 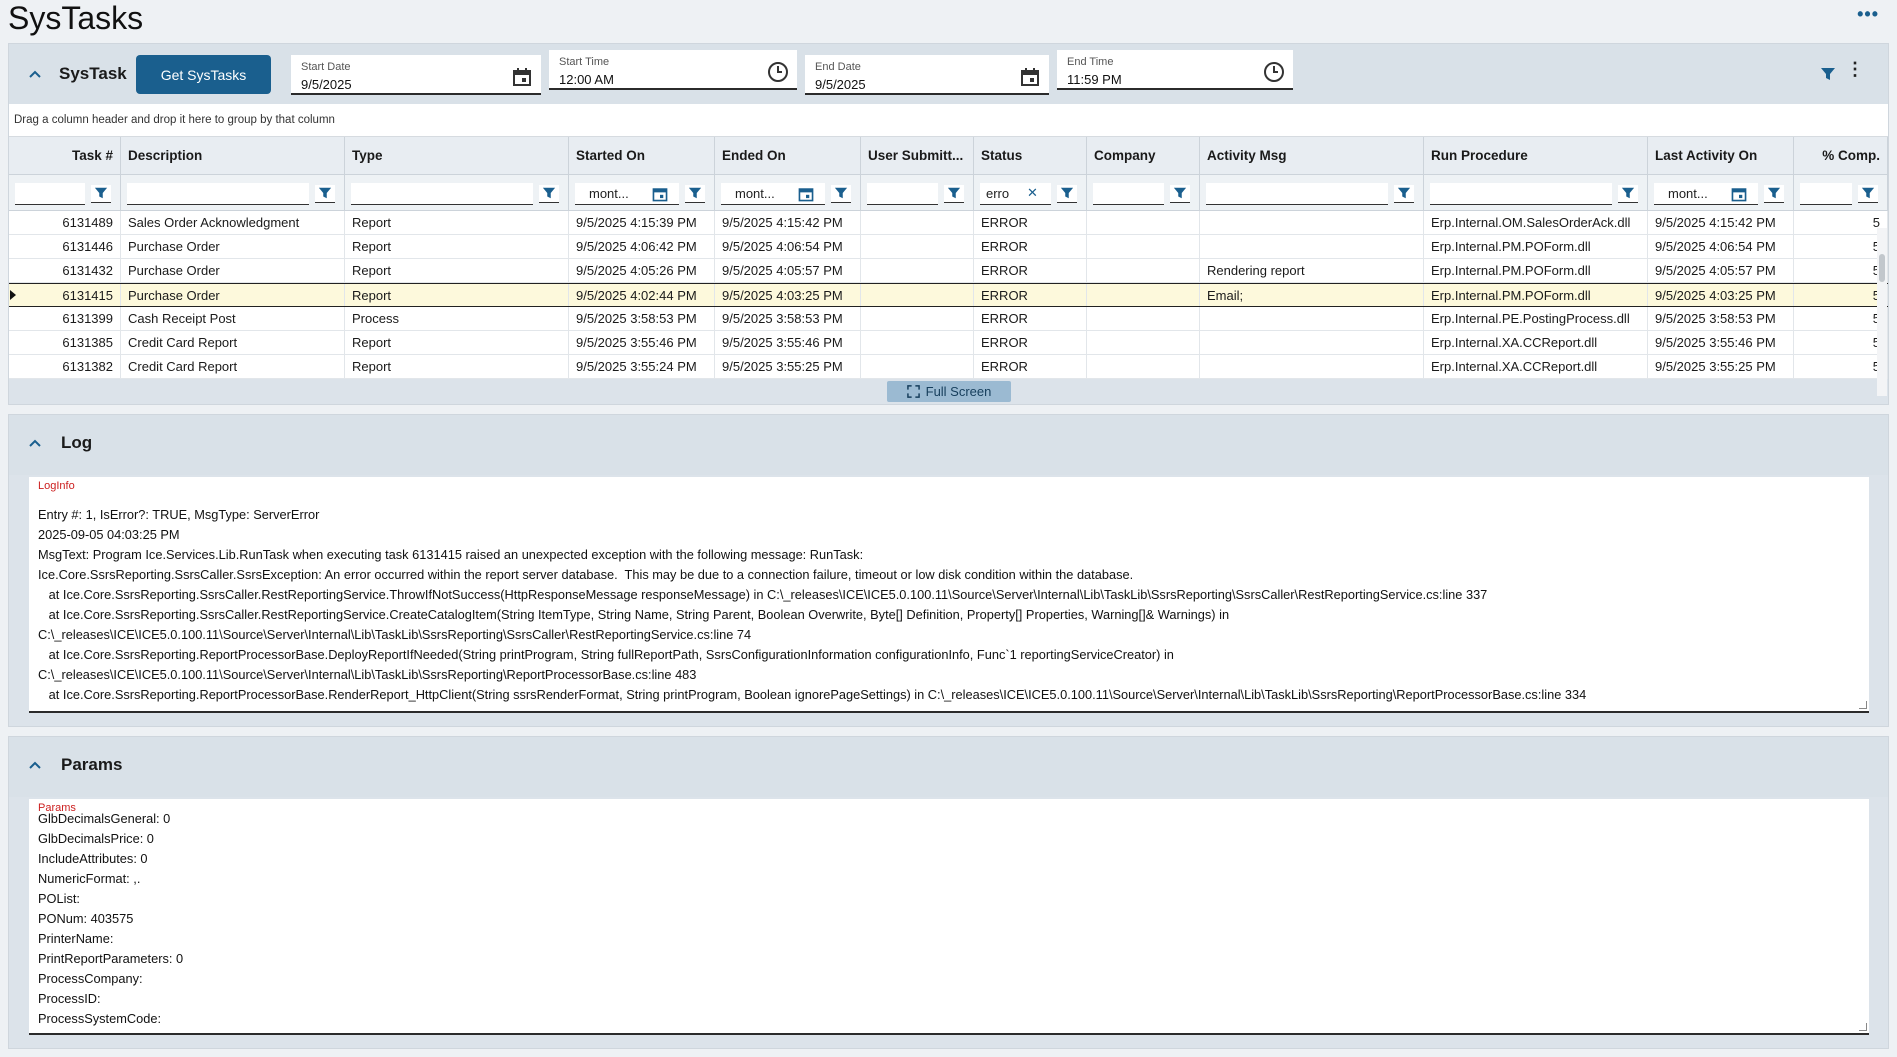 What do you see at coordinates (1536, 318) in the screenshot?
I see `cell-run-procedure: Erp.Internal.PE.PostingProcess.dll` at bounding box center [1536, 318].